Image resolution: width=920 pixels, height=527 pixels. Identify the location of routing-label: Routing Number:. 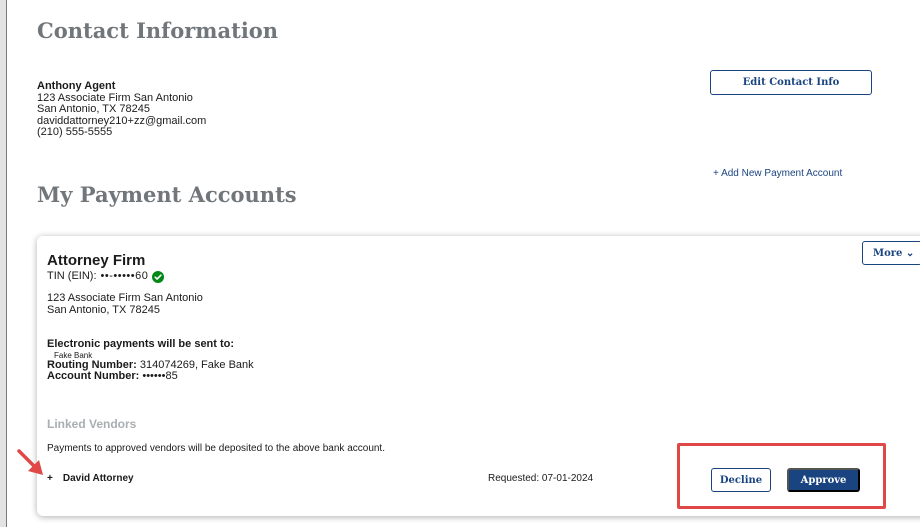
(92, 364).